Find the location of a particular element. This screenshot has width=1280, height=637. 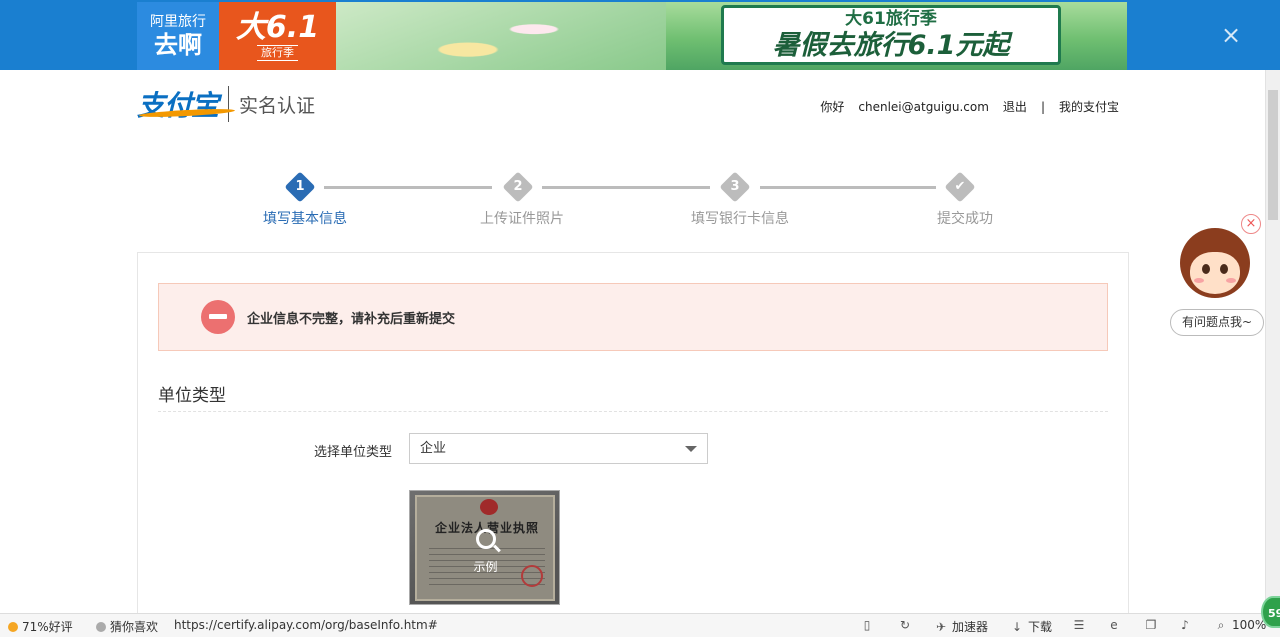

step-1-label: 填写基本信息 is located at coordinates (305, 219).